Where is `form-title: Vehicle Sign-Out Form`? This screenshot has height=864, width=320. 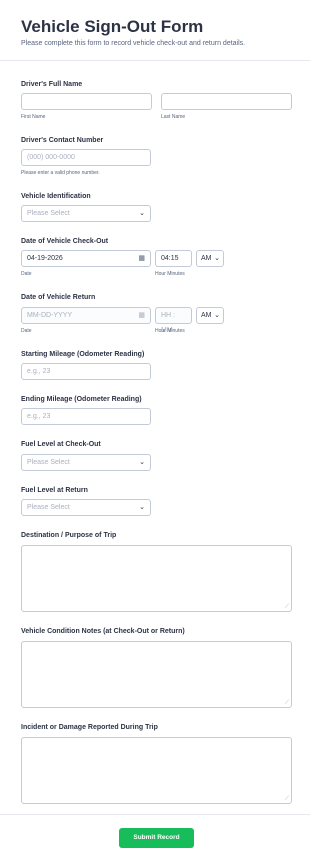 form-title: Vehicle Sign-Out Form is located at coordinates (112, 26).